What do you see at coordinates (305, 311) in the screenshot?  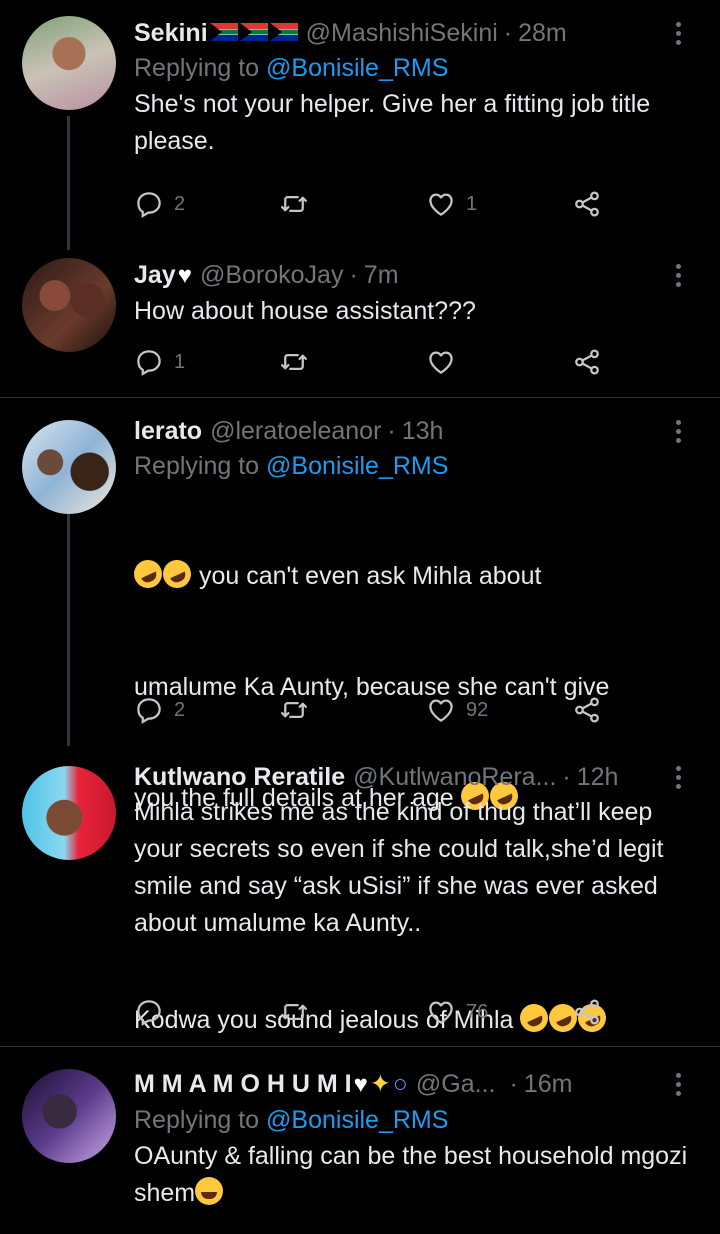 I see `tweet-text: How about house assistant???` at bounding box center [305, 311].